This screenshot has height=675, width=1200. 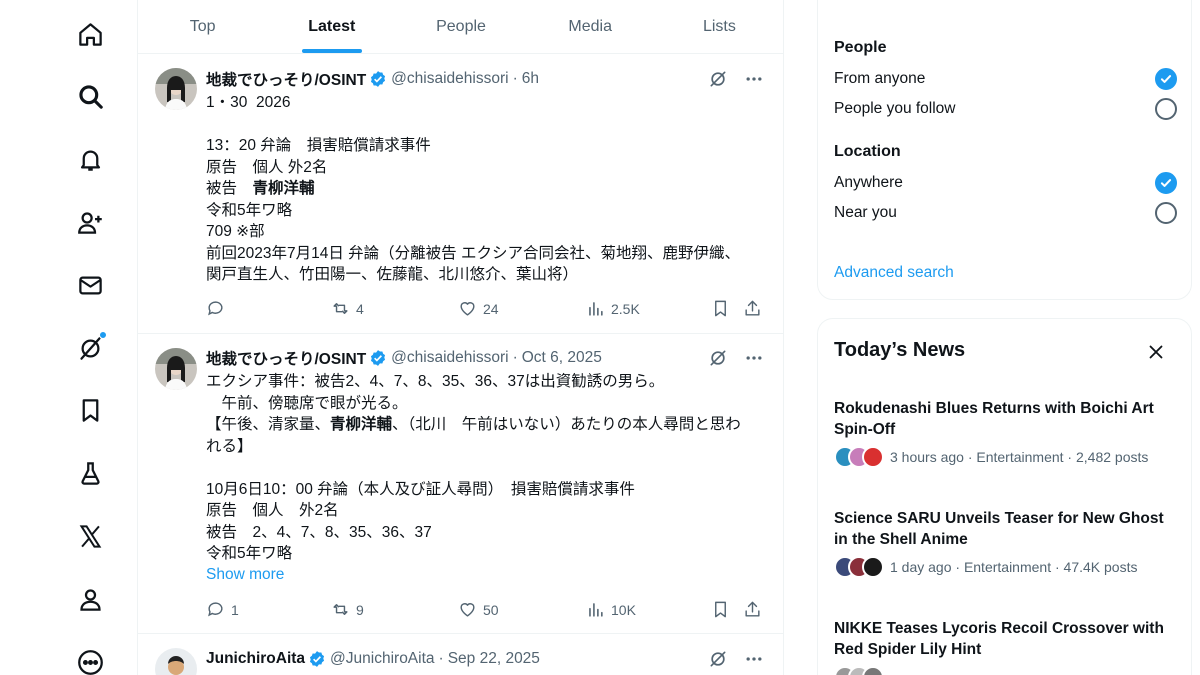 I want to click on verified-badge-icon, so click(x=378, y=79).